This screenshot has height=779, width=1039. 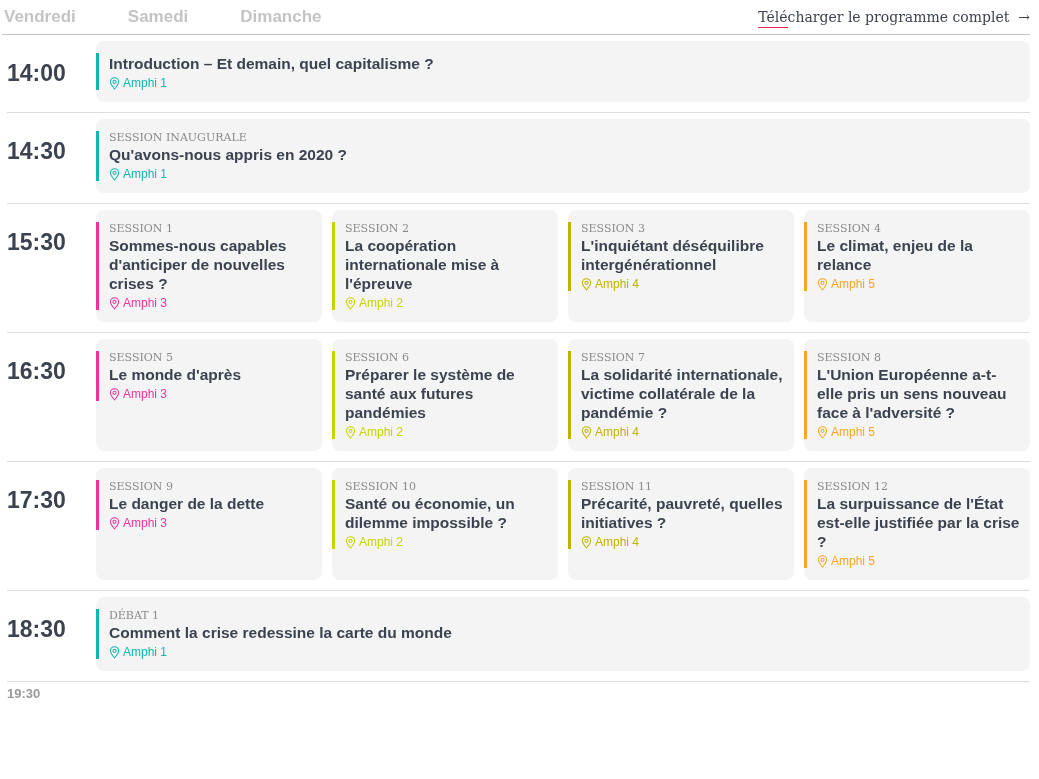 What do you see at coordinates (209, 395) in the screenshot?
I see `session-card: SESSION 5 Le monde d'après Amphi 3` at bounding box center [209, 395].